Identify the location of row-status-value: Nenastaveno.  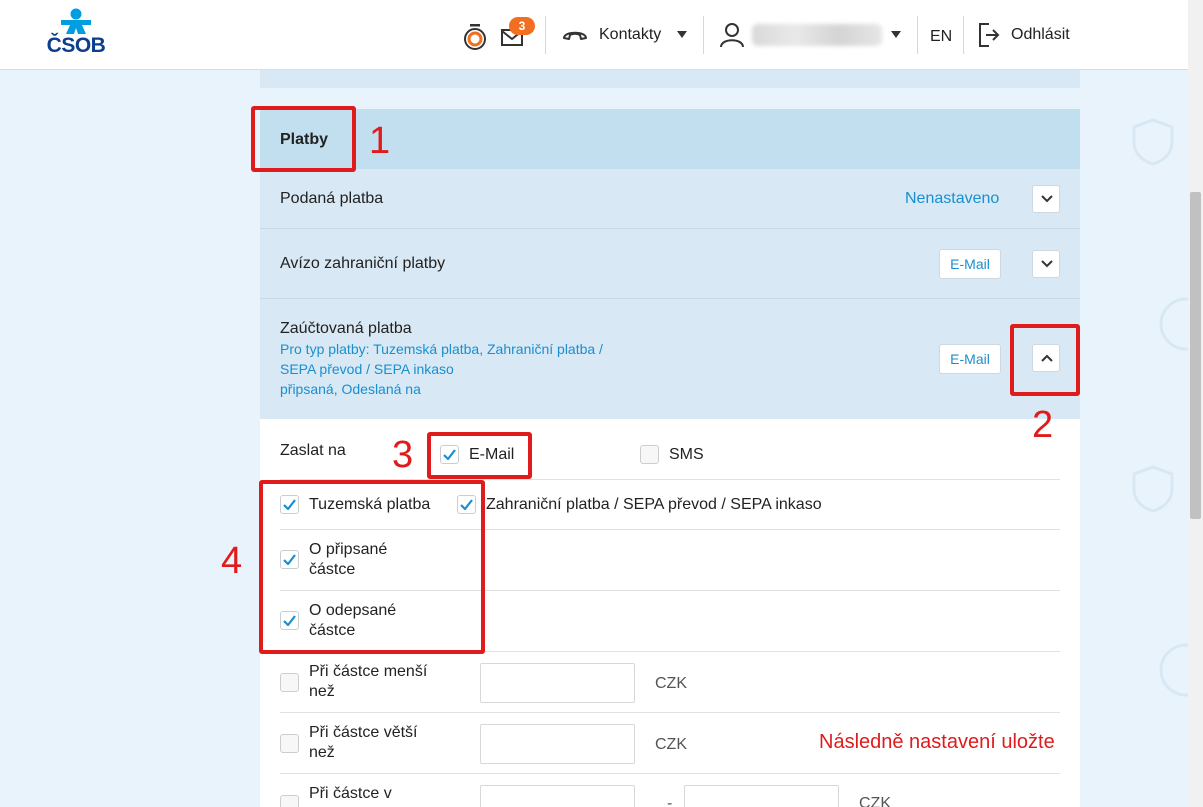
(952, 199).